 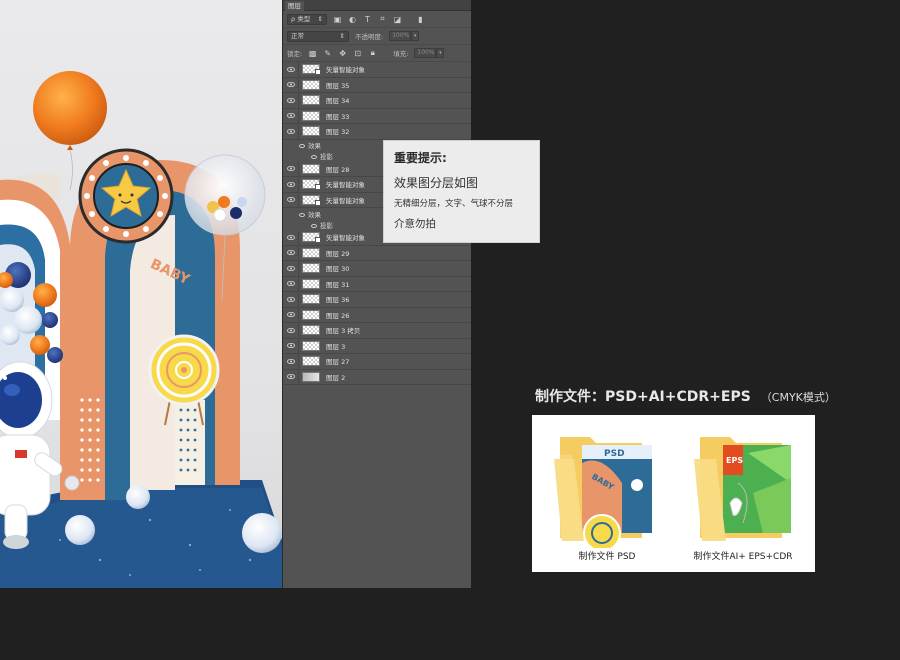 I want to click on psd-file: PSD BABY 制作文件 PSD, so click(x=607, y=495).